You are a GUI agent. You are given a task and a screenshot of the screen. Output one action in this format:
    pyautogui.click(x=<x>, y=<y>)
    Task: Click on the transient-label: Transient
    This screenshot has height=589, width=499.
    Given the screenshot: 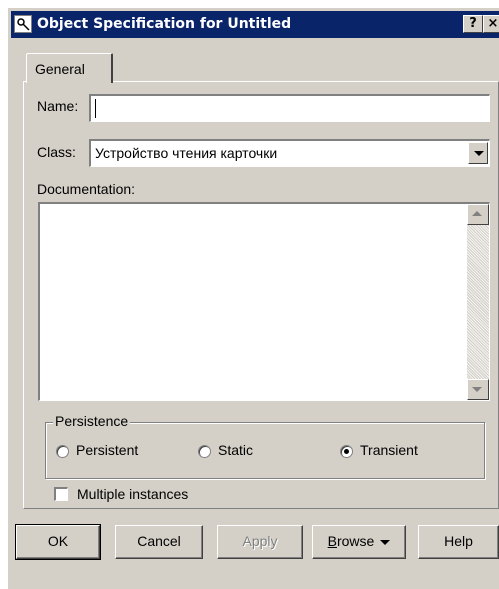 What is the action you would take?
    pyautogui.click(x=389, y=450)
    